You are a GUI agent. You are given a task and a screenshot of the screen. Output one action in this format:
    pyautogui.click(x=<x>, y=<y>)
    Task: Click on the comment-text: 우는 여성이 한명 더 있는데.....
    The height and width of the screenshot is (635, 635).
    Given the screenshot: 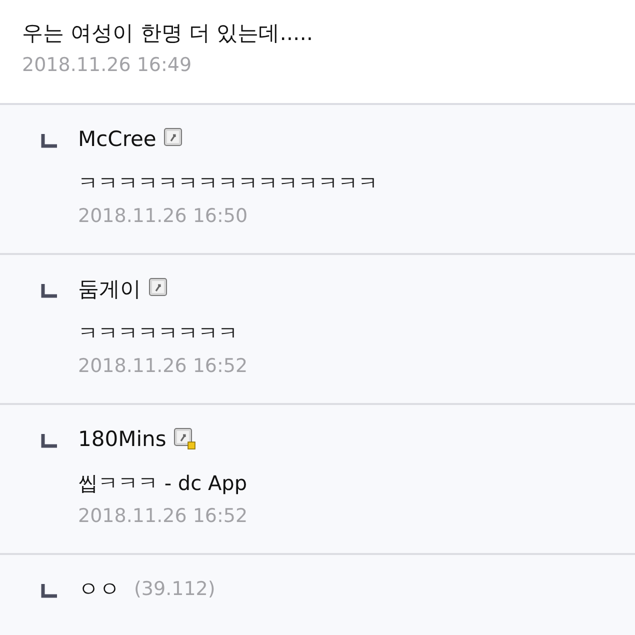 What is the action you would take?
    pyautogui.click(x=168, y=33)
    